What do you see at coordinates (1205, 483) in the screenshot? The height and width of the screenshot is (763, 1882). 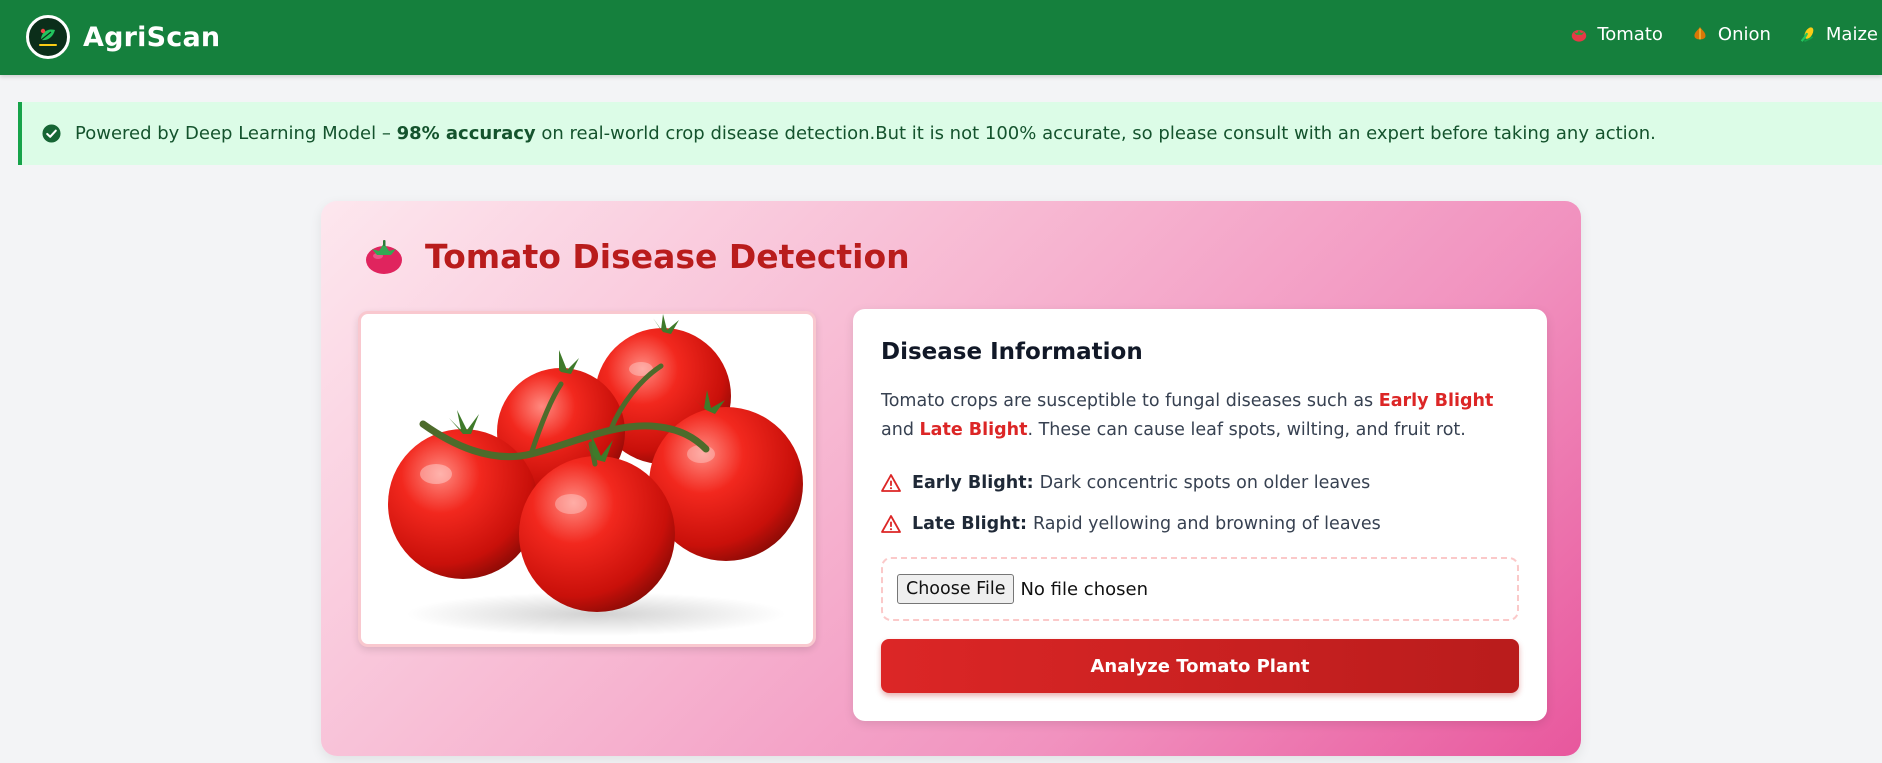 I see `disease-description: Dark concentric spots on older leaves` at bounding box center [1205, 483].